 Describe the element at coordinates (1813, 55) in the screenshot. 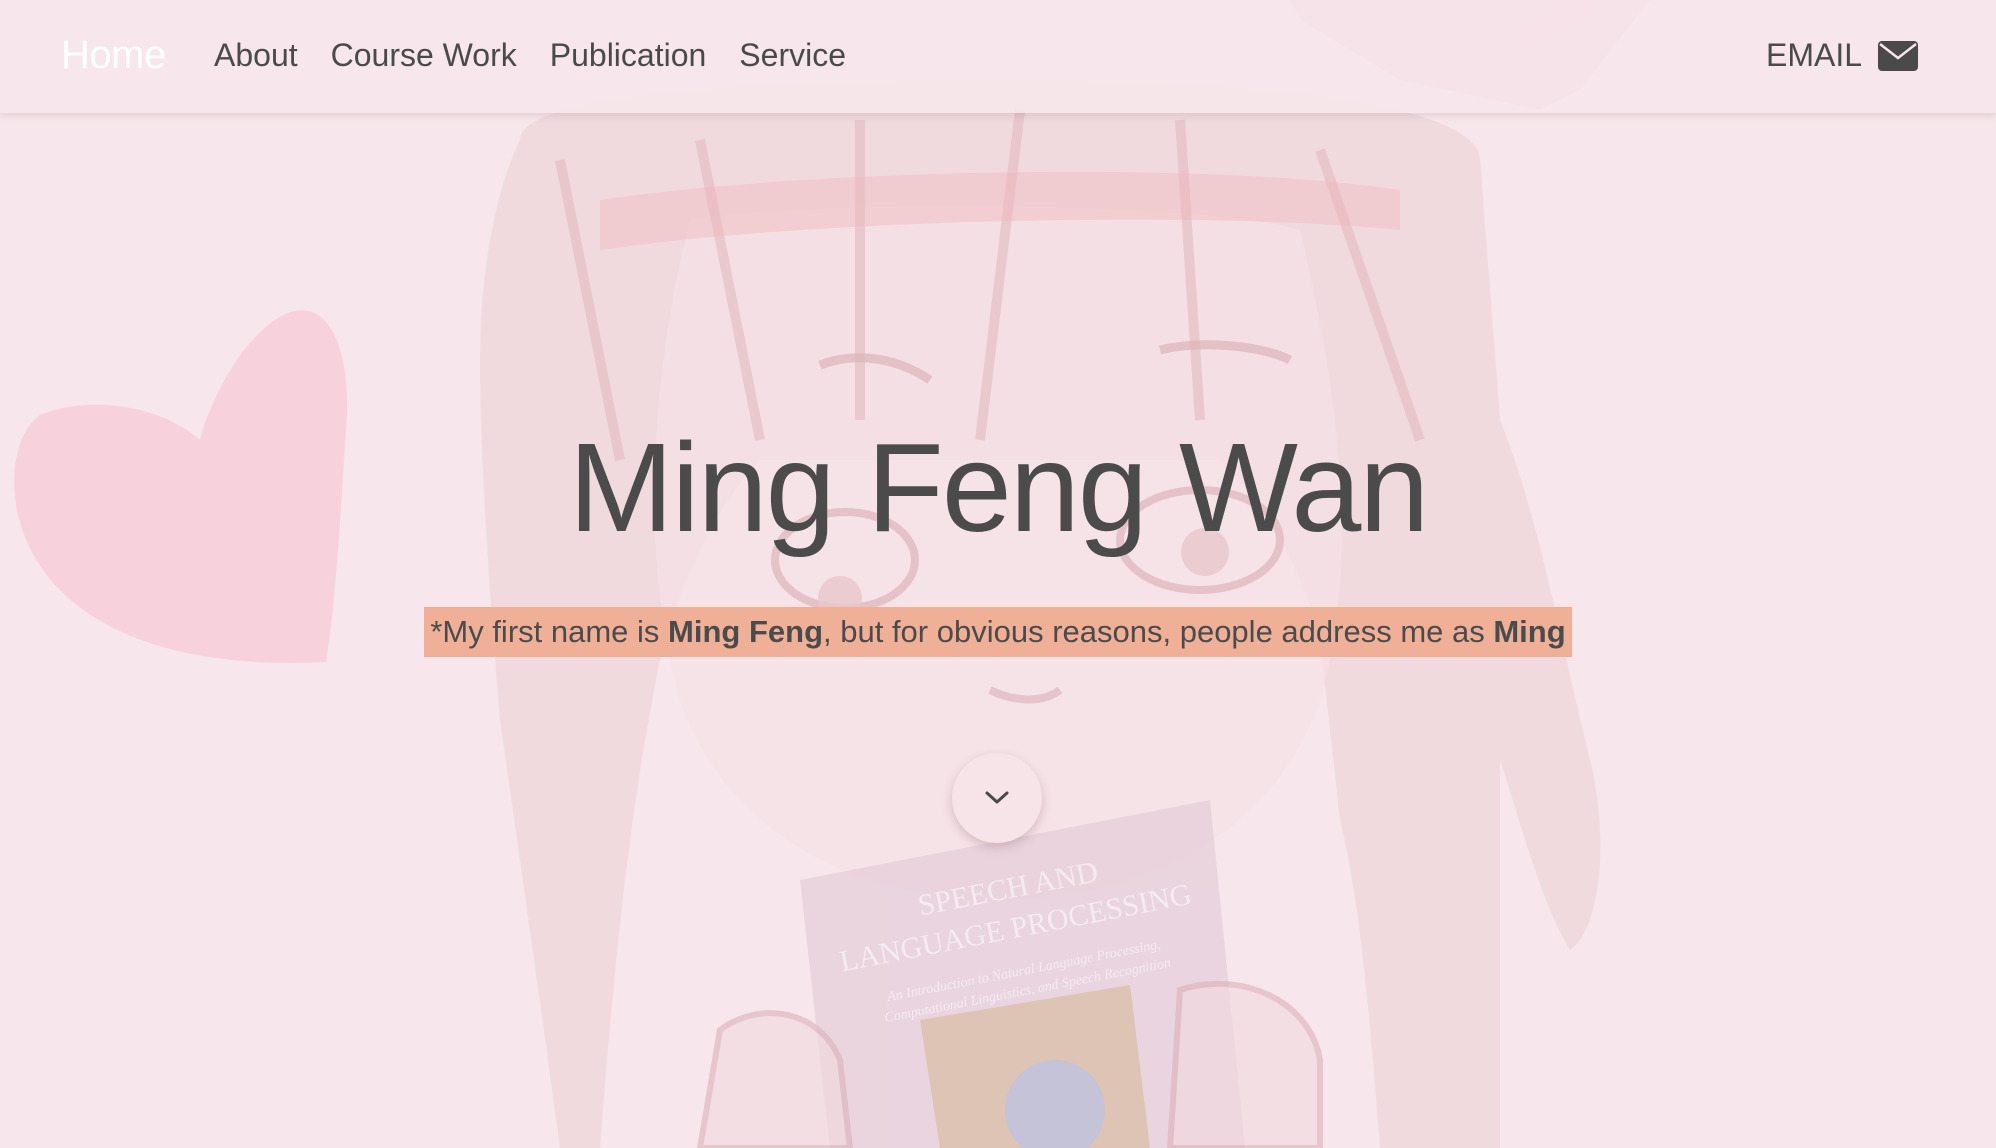

I see `email-label: EMAIL` at that location.